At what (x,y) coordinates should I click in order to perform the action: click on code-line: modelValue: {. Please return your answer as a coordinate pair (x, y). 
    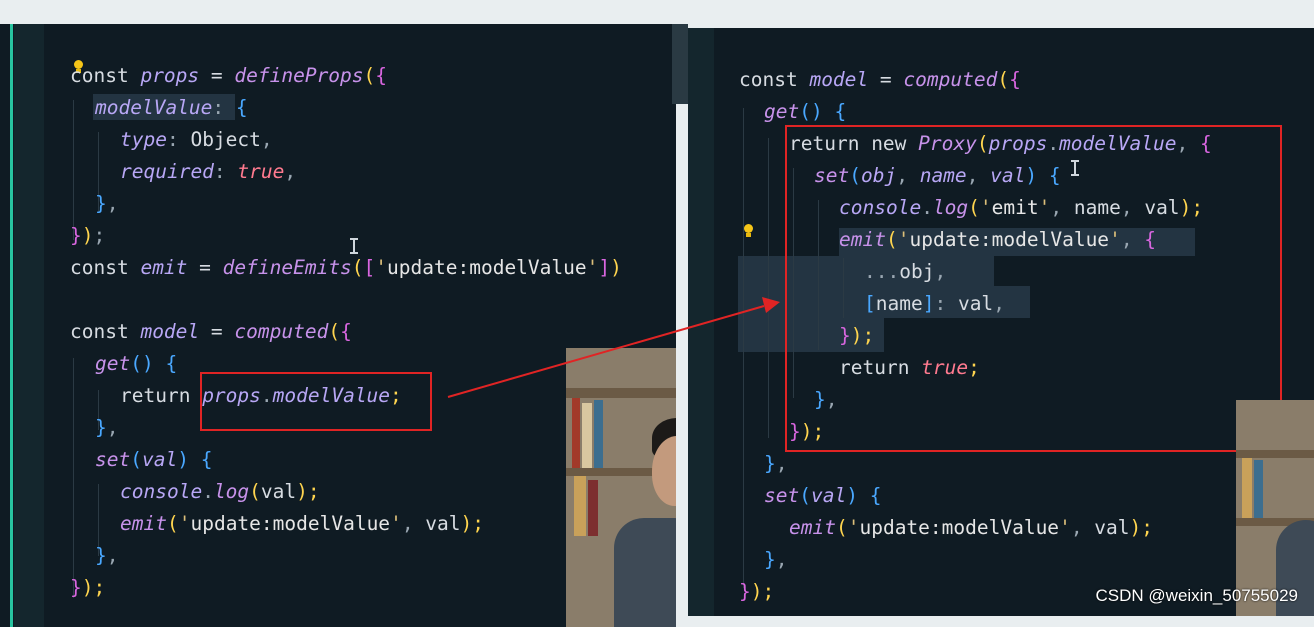
    Looking at the image, I should click on (171, 107).